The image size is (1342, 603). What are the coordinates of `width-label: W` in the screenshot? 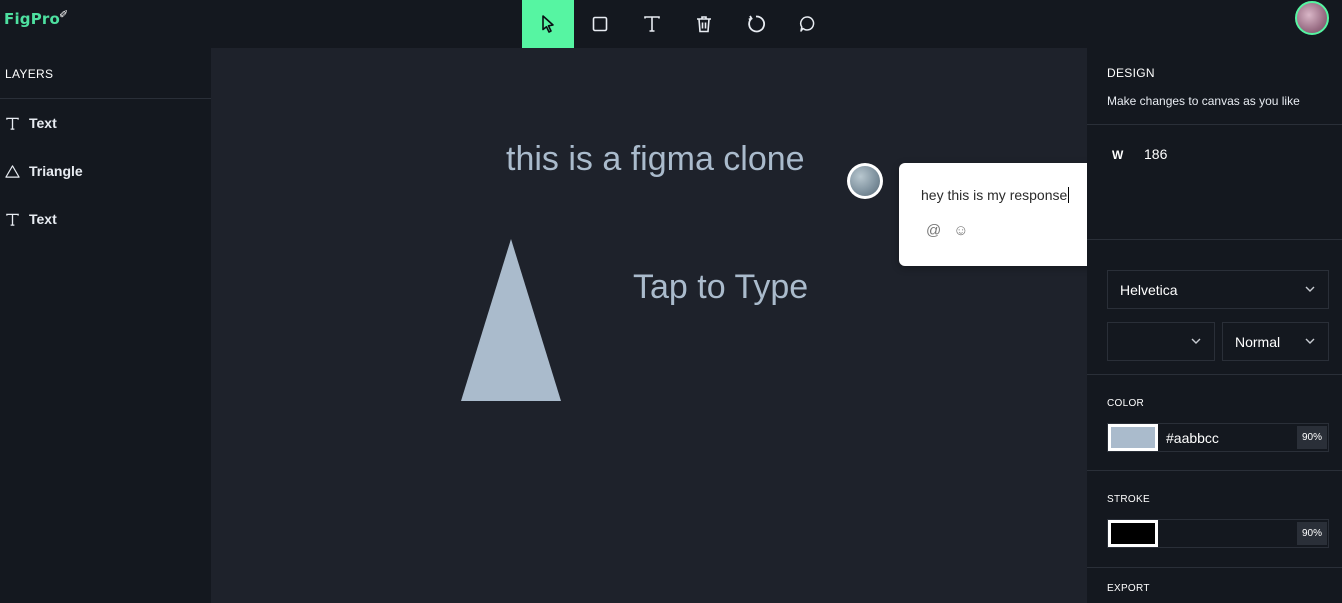 It's located at (1118, 155).